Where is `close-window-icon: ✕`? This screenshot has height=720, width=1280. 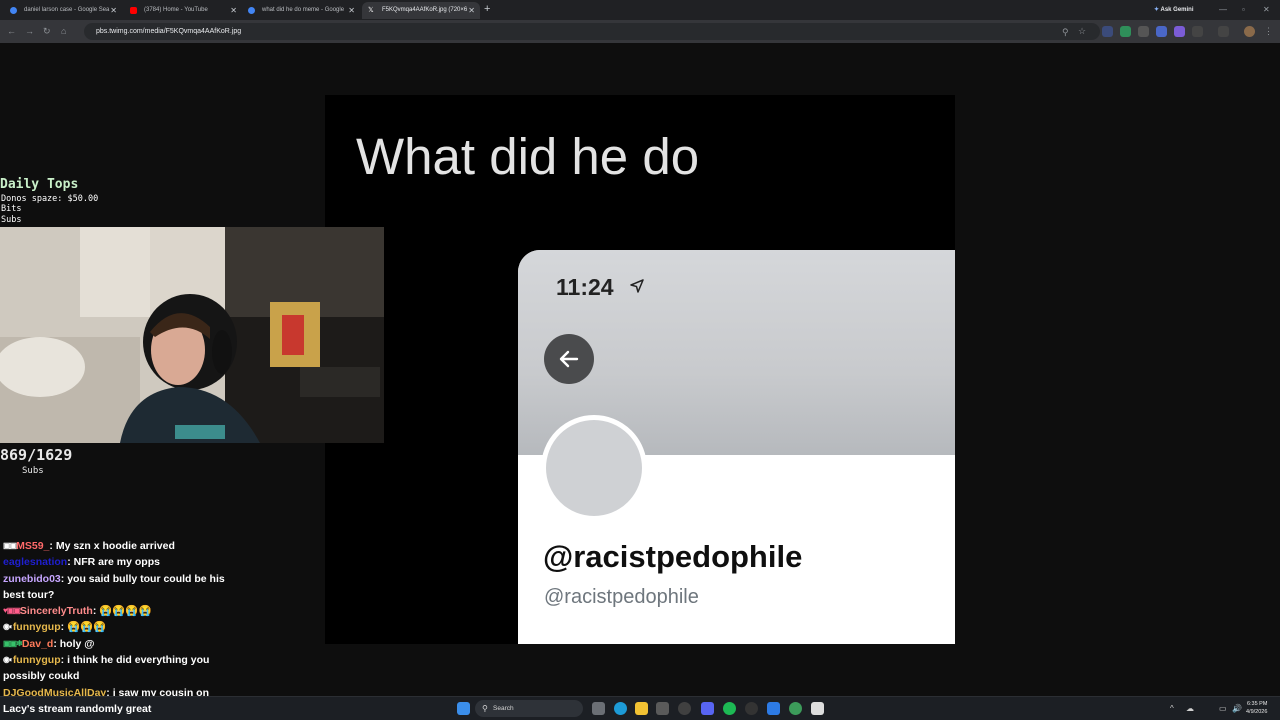 close-window-icon: ✕ is located at coordinates (1266, 9).